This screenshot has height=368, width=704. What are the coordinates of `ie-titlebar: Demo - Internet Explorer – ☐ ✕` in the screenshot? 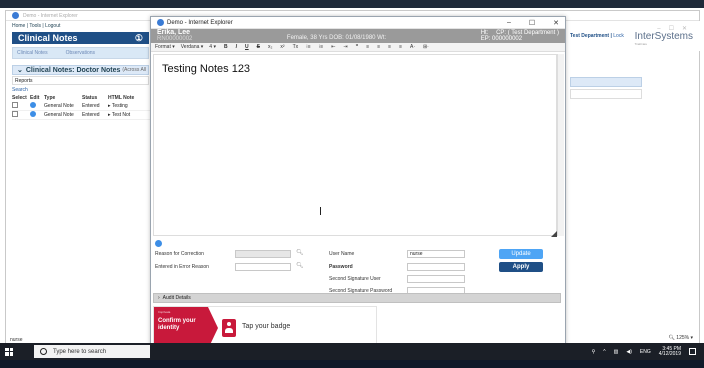 It's located at (358, 23).